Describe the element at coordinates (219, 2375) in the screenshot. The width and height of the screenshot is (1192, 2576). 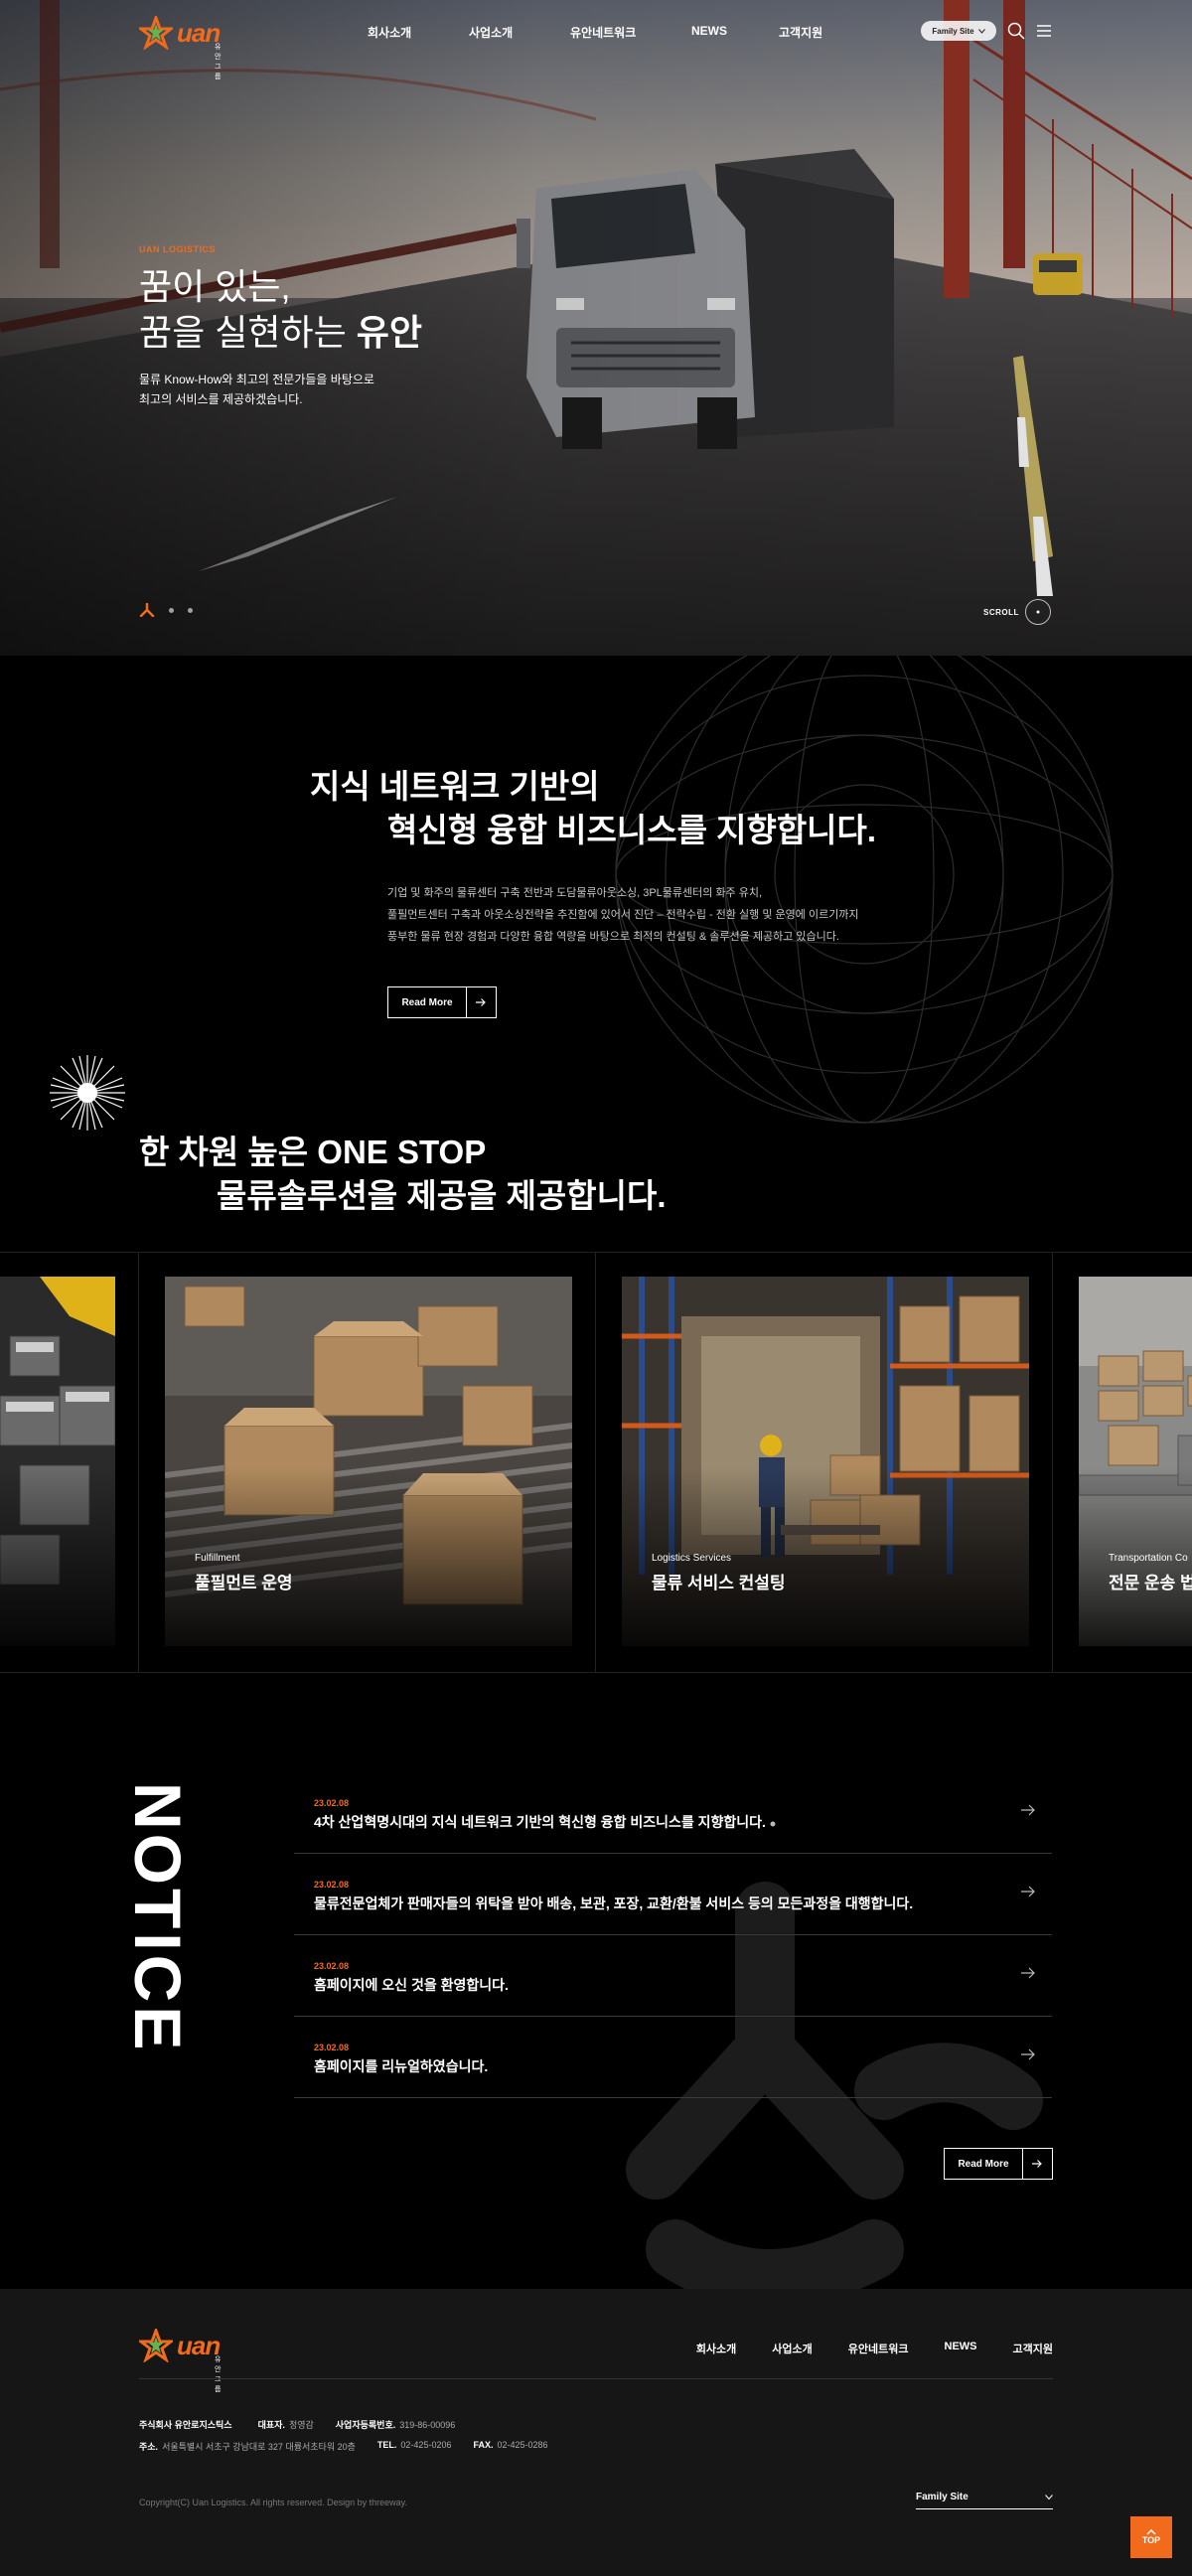
I see `logo-subtext: 유안그룹` at that location.